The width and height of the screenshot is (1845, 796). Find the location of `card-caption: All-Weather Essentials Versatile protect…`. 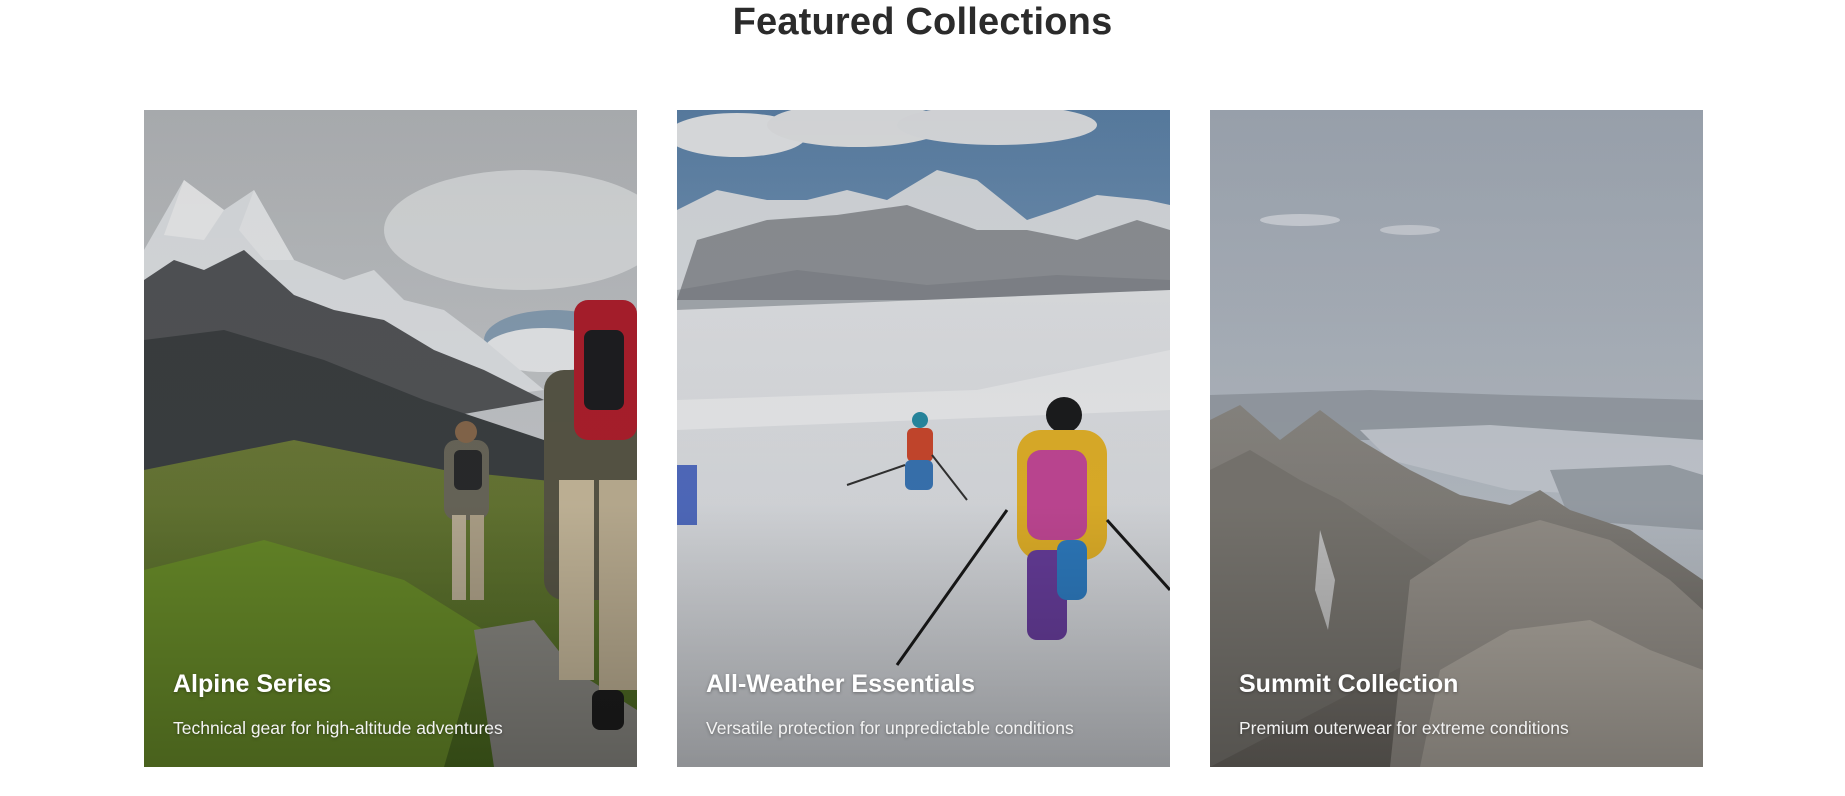

card-caption: All-Weather Essentials Versatile protect… is located at coordinates (928, 704).